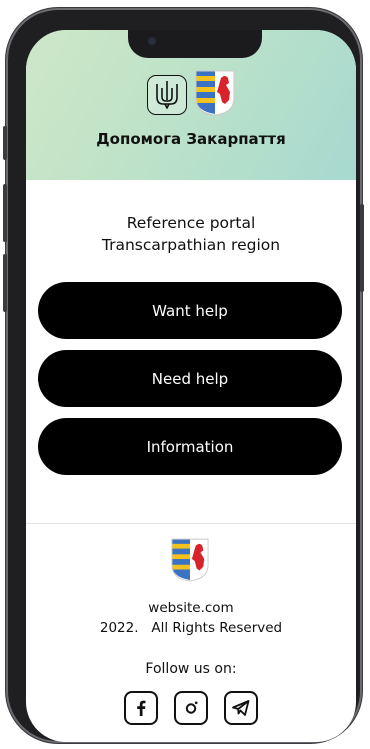 Image resolution: width=370 pixels, height=749 pixels. What do you see at coordinates (191, 234) in the screenshot?
I see `portal-subtitle: Reference portal Transcarpathian region` at bounding box center [191, 234].